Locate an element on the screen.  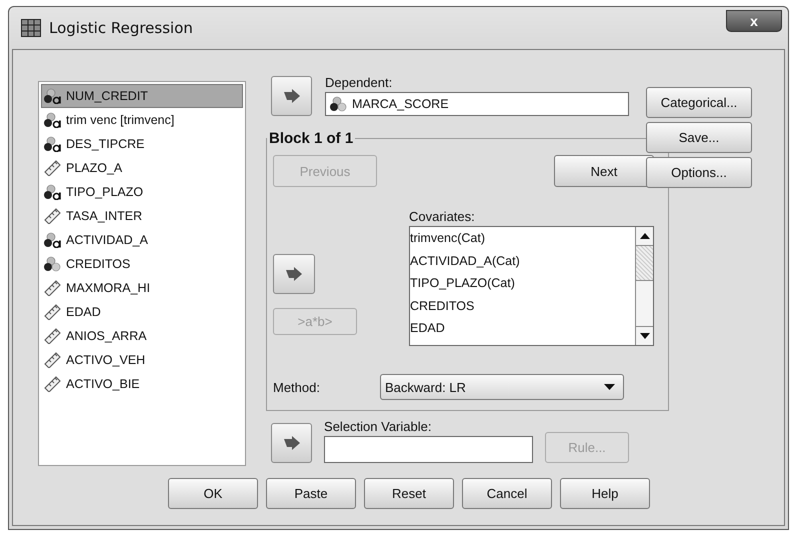
variable-item: DES_TIPCRE is located at coordinates (142, 144).